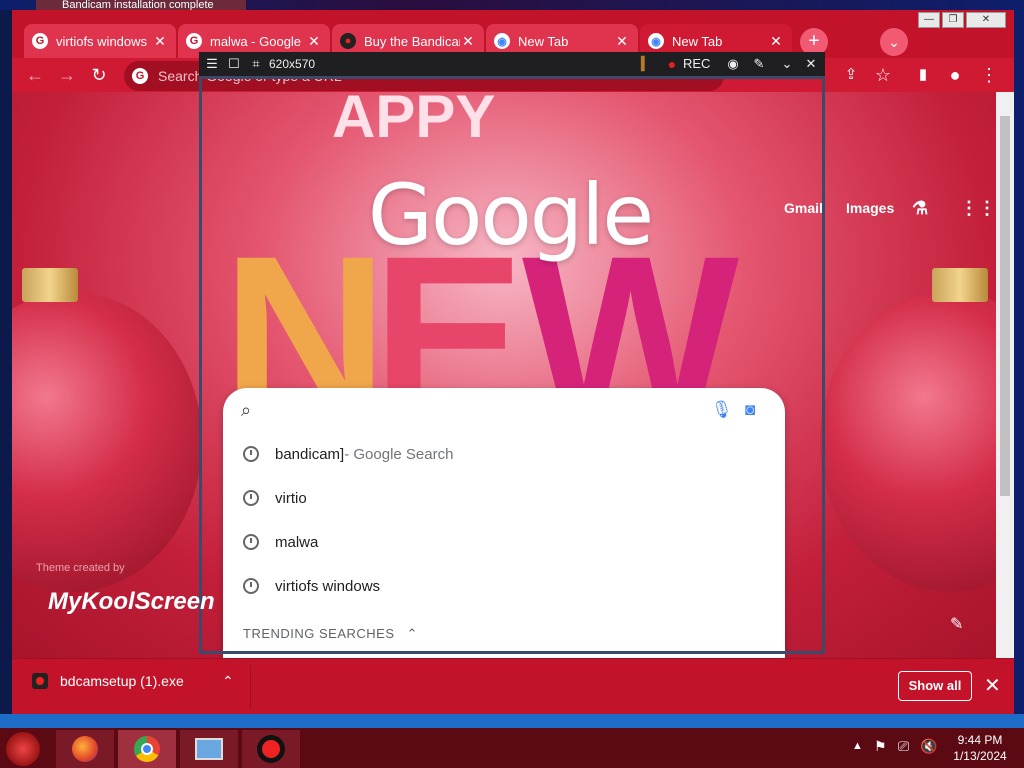 This screenshot has width=1024, height=768. I want to click on reload-icon: ↻, so click(99, 75).